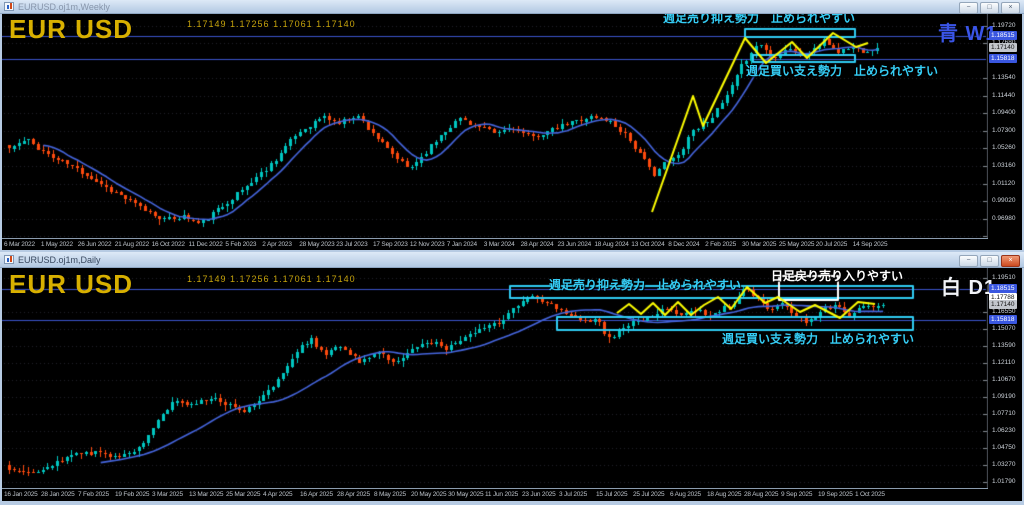 This screenshot has width=1024, height=505. Describe the element at coordinates (353, 494) in the screenshot. I see `date-label: 28 Apr 2025` at that location.